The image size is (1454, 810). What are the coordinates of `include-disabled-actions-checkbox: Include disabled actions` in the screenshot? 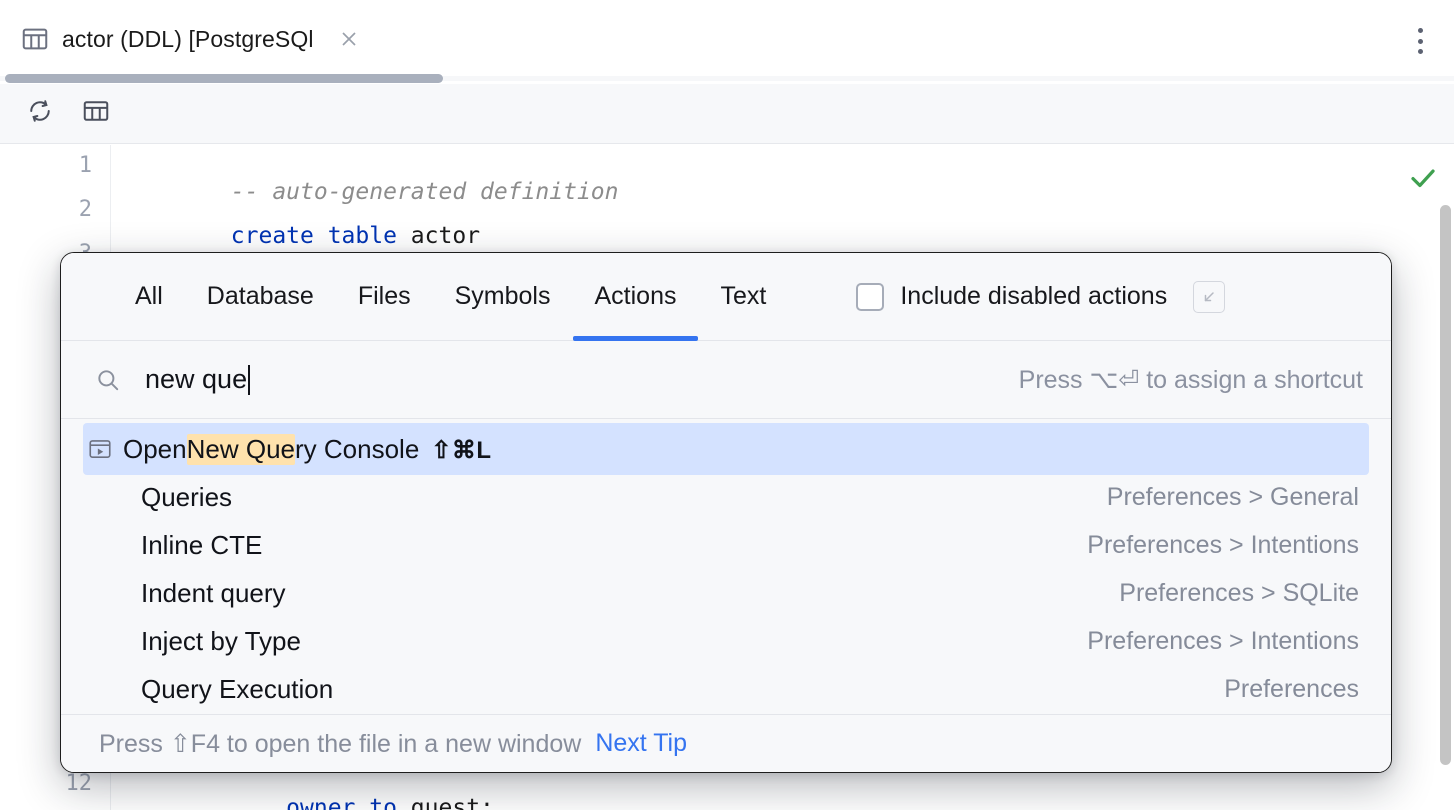 It's located at (1011, 296).